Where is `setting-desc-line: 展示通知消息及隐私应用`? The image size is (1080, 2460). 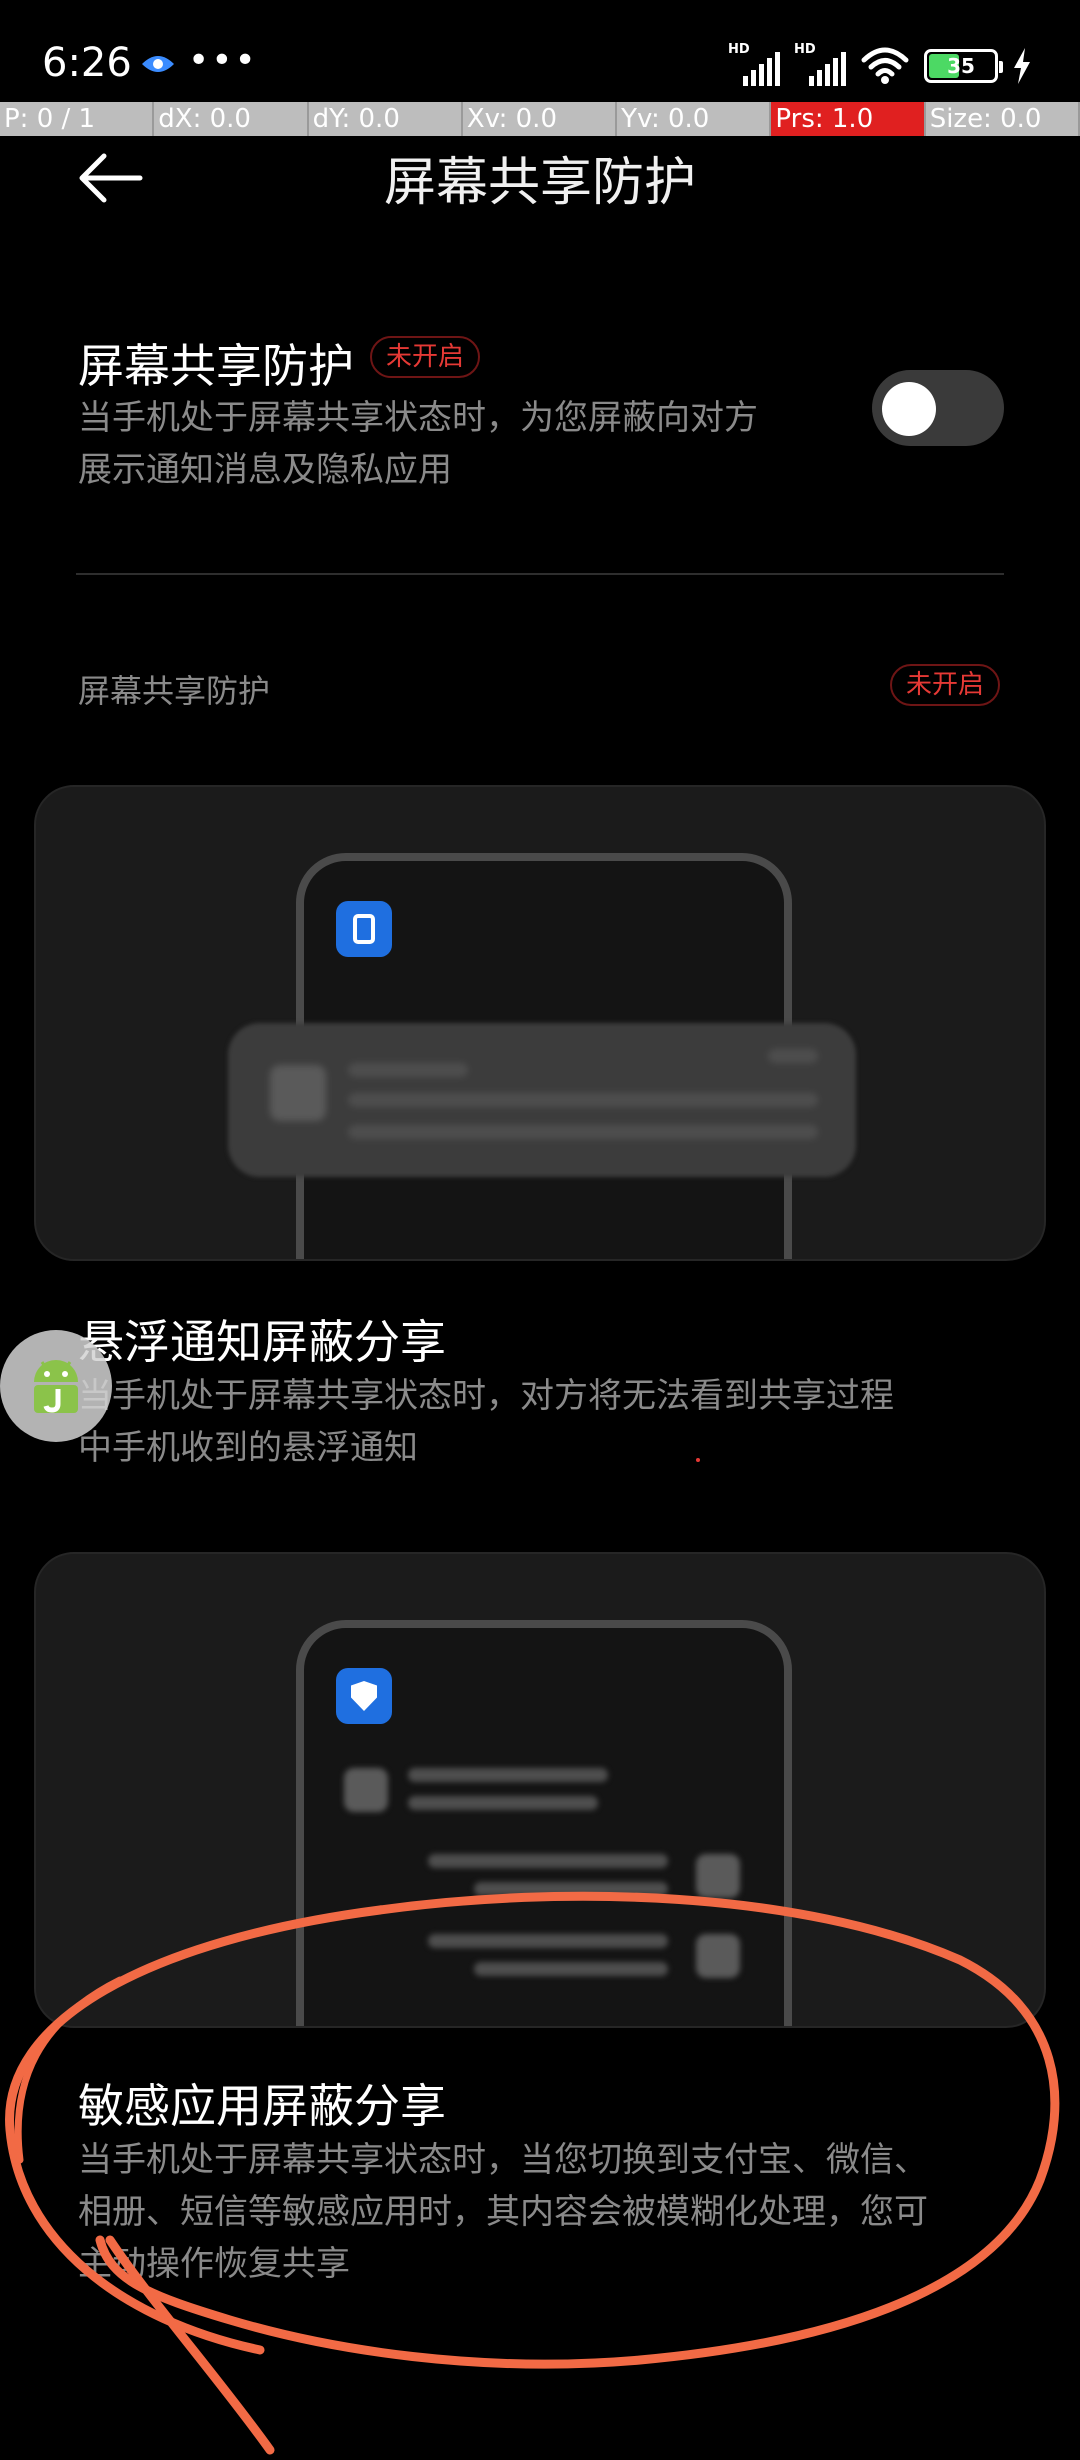
setting-desc-line: 展示通知消息及隐私应用 is located at coordinates (265, 470).